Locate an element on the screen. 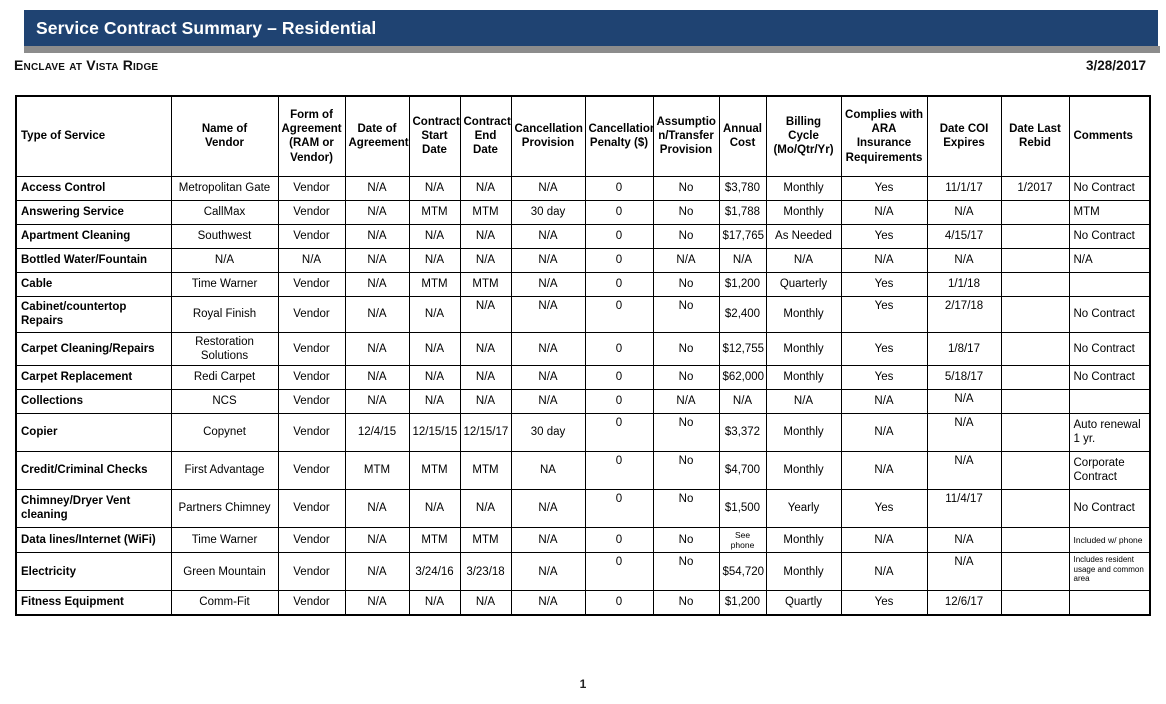  cell-name-of-vendor: Time Warner is located at coordinates (224, 284).